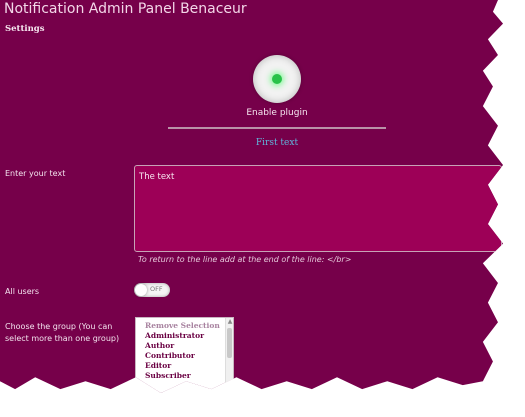 Image resolution: width=525 pixels, height=417 pixels. What do you see at coordinates (141, 290) in the screenshot?
I see `toggle-knob` at bounding box center [141, 290].